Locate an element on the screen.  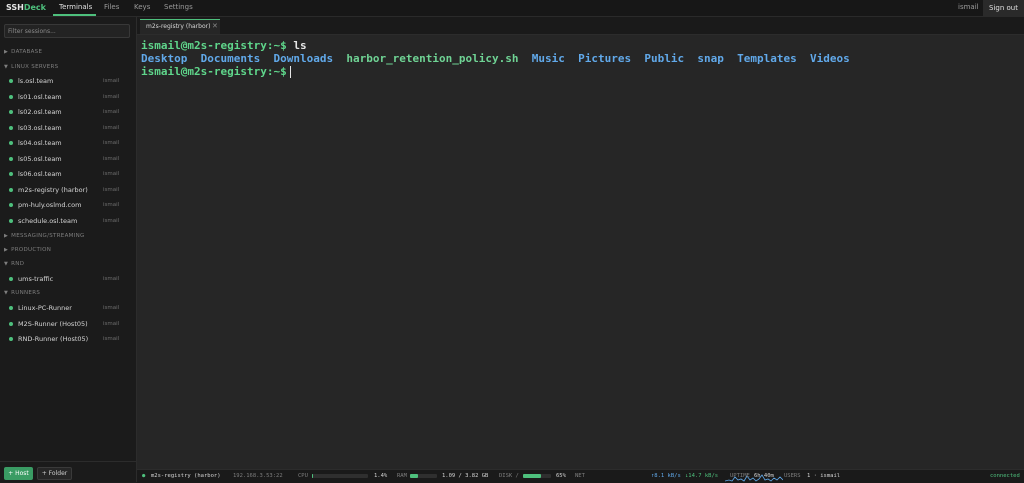
group-label: LINUX SERVERS is located at coordinates (35, 67).